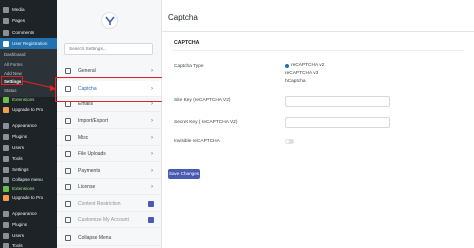 This screenshot has height=248, width=474. I want to click on payments-icon, so click(68, 170).